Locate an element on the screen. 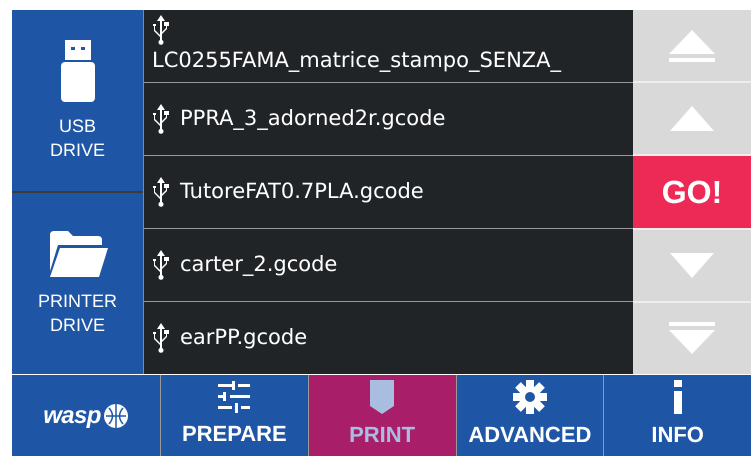  gear-icon is located at coordinates (529, 397).